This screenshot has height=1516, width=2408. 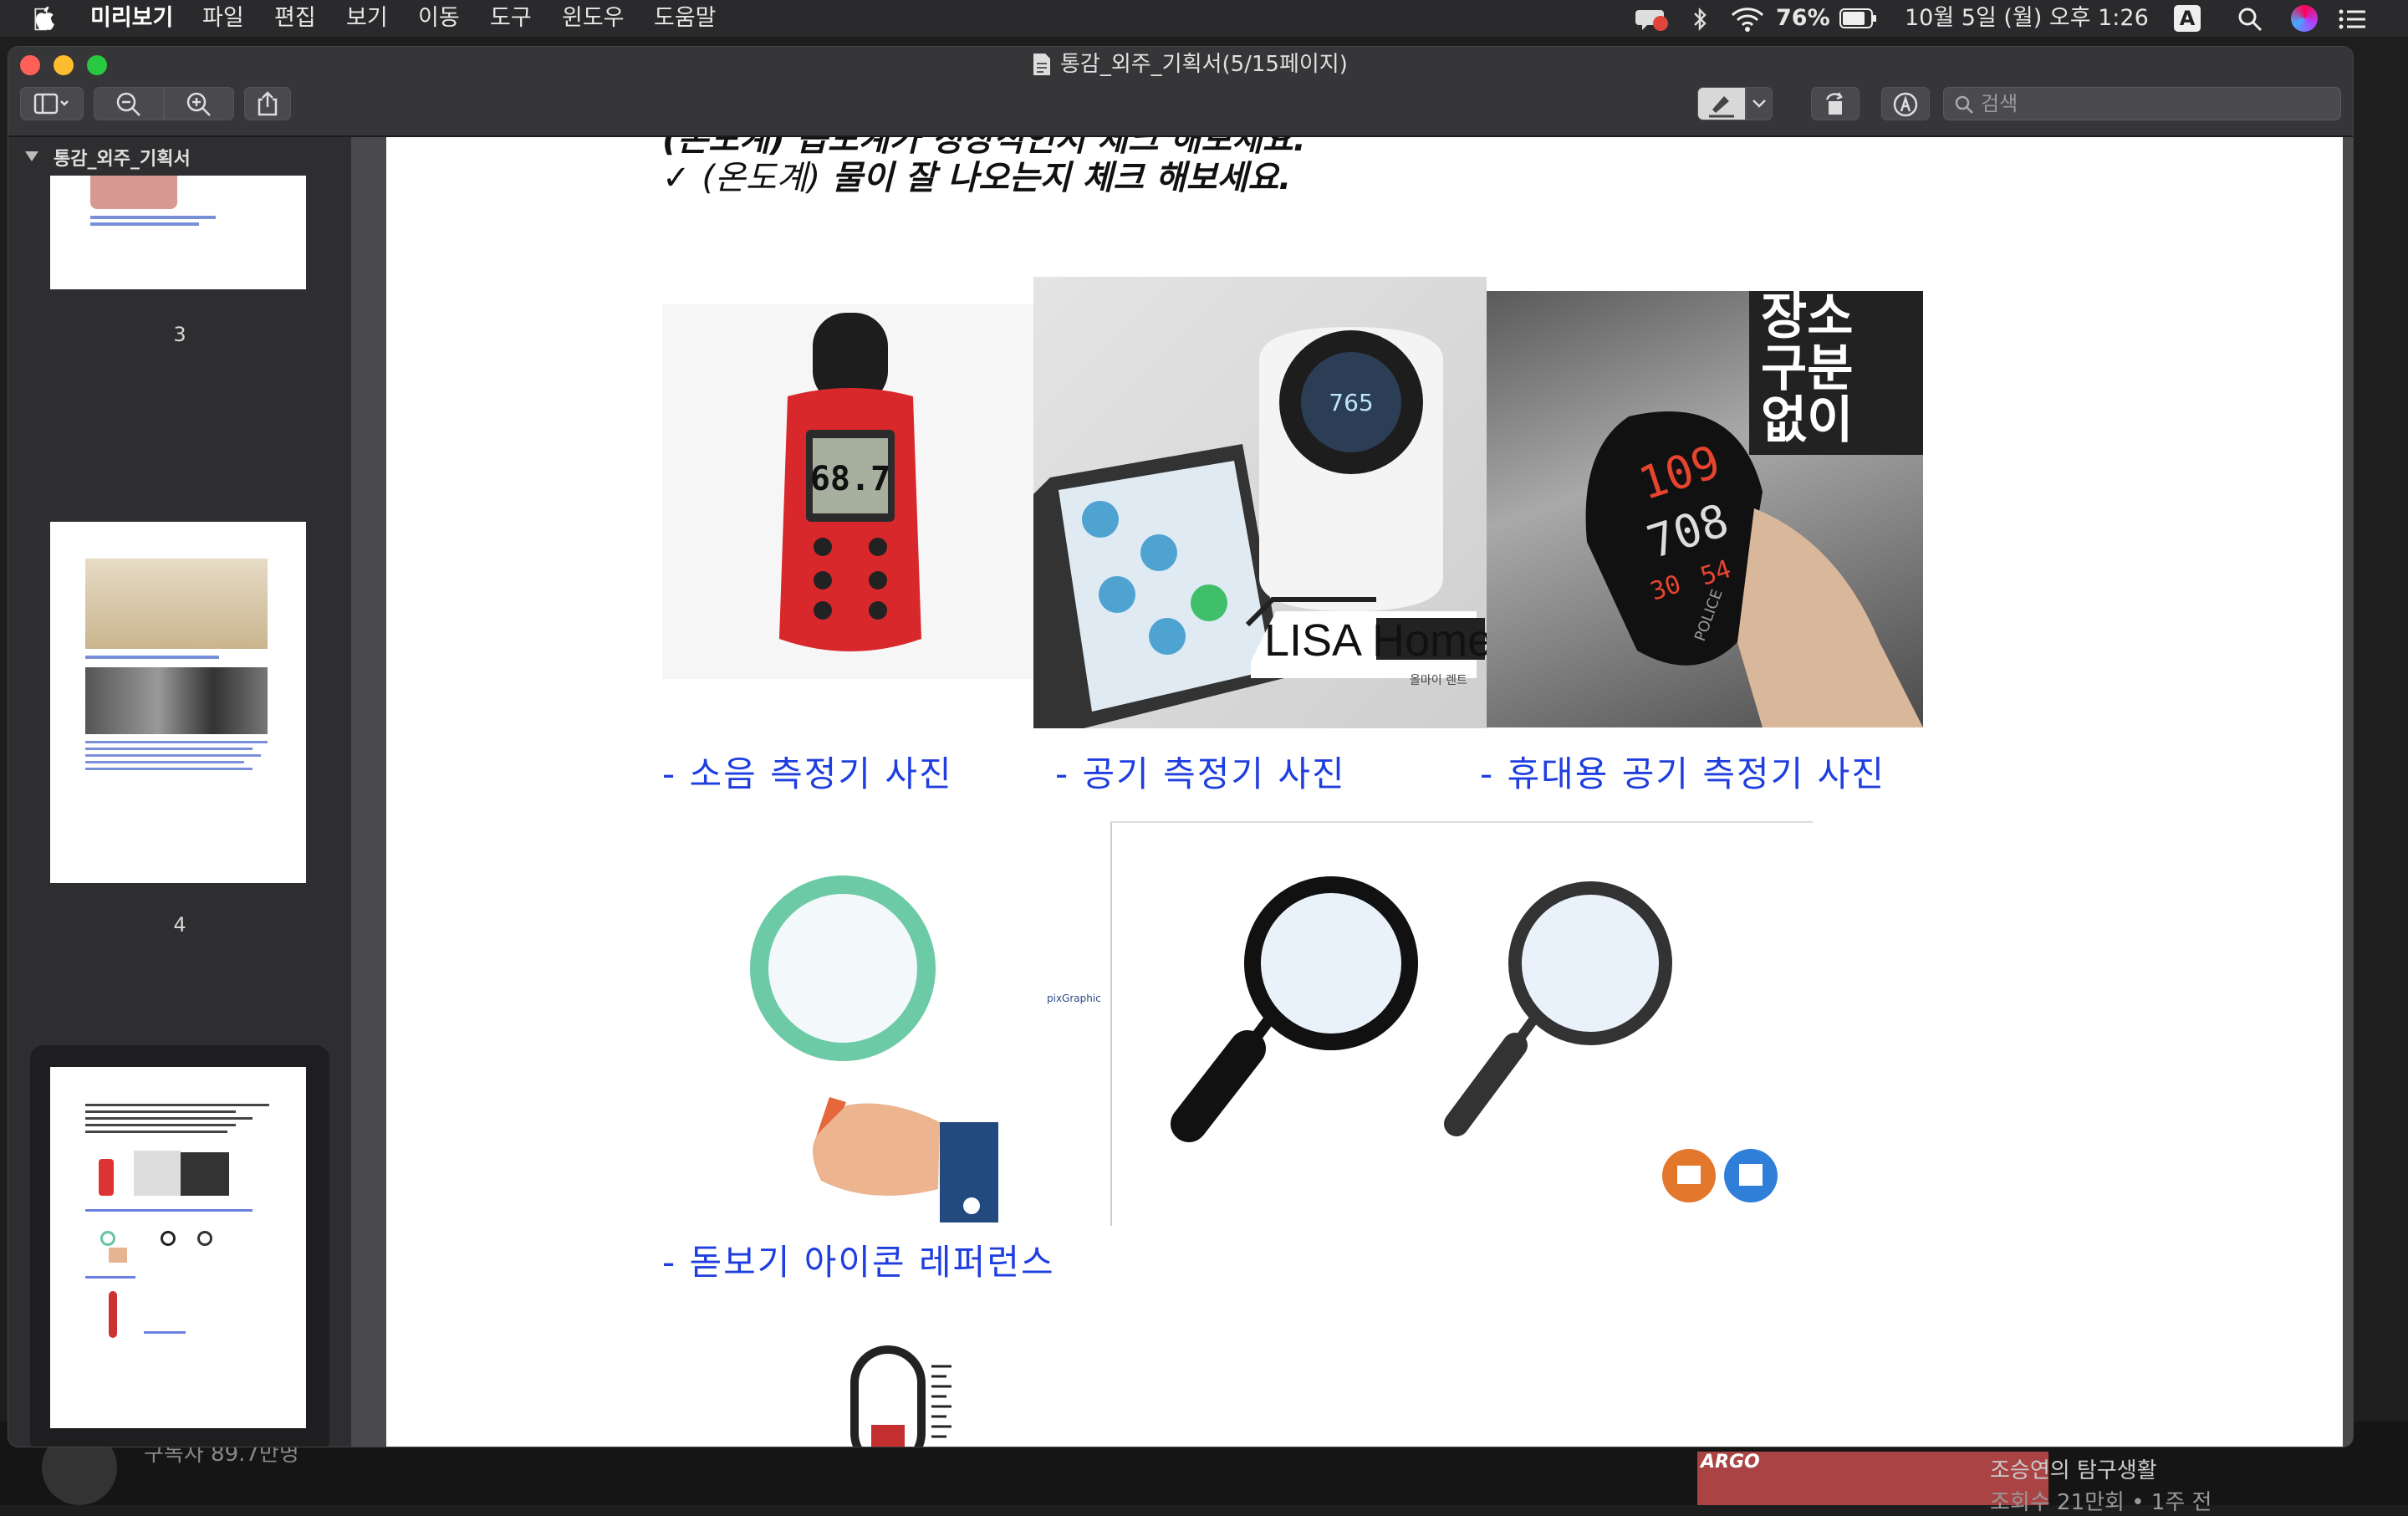 What do you see at coordinates (2101, 1502) in the screenshot?
I see `video-stats: 조회수 21만회 • 1주 전` at bounding box center [2101, 1502].